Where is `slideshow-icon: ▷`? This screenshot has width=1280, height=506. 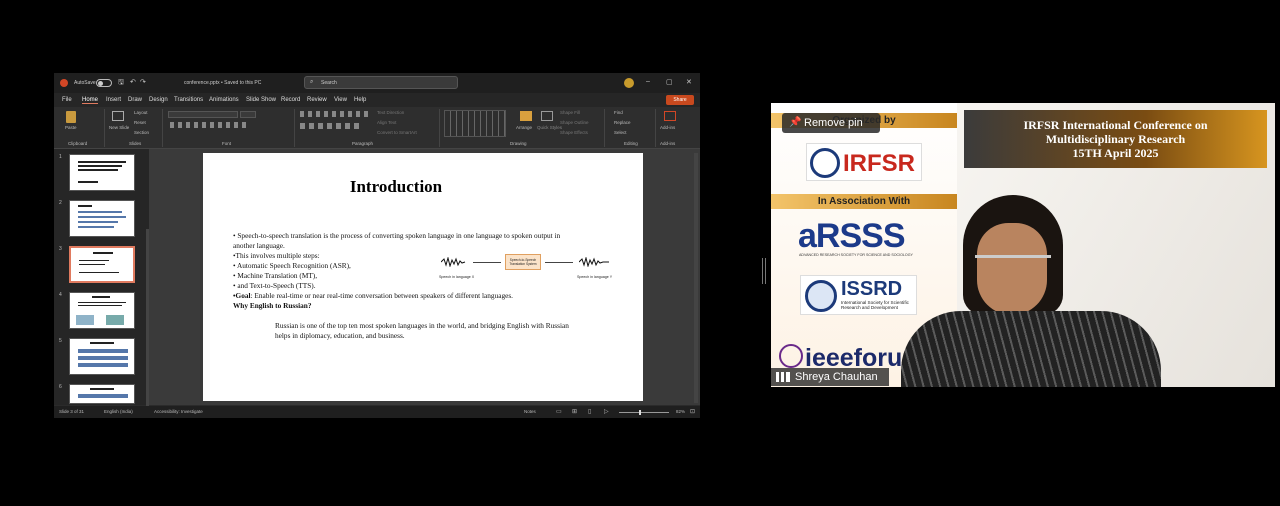 slideshow-icon: ▷ is located at coordinates (606, 411).